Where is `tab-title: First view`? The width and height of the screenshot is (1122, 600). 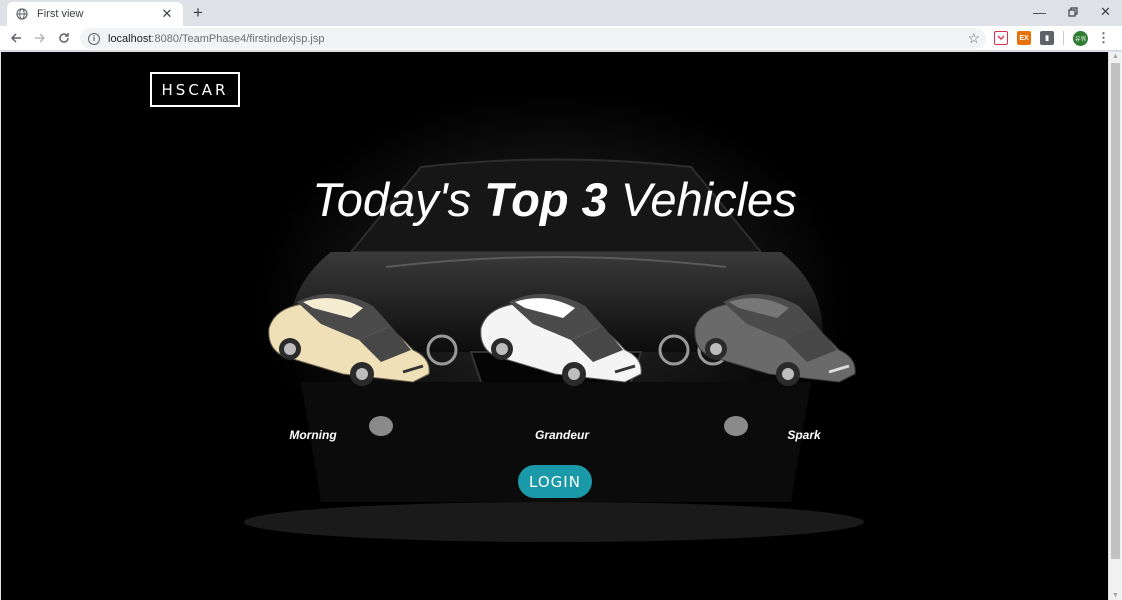 tab-title: First view is located at coordinates (60, 14).